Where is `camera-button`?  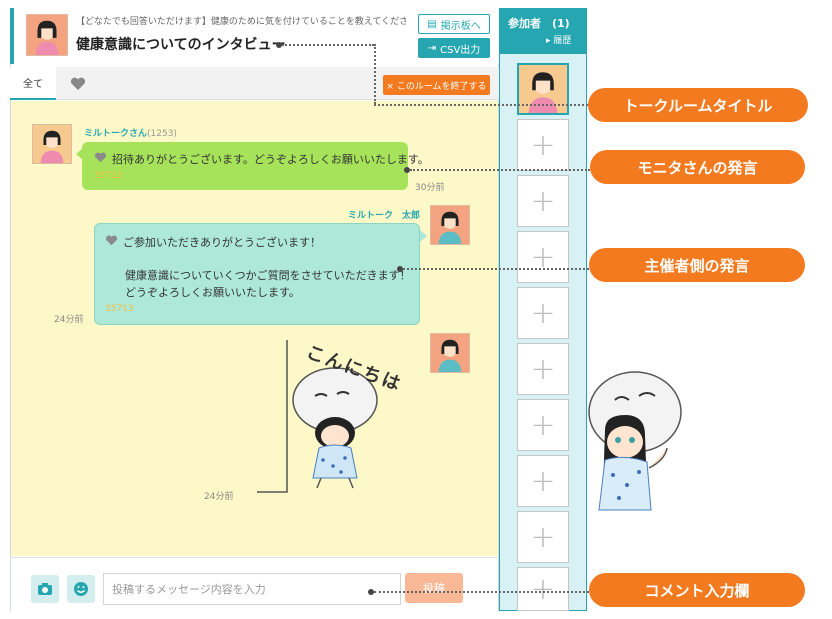 camera-button is located at coordinates (45, 589).